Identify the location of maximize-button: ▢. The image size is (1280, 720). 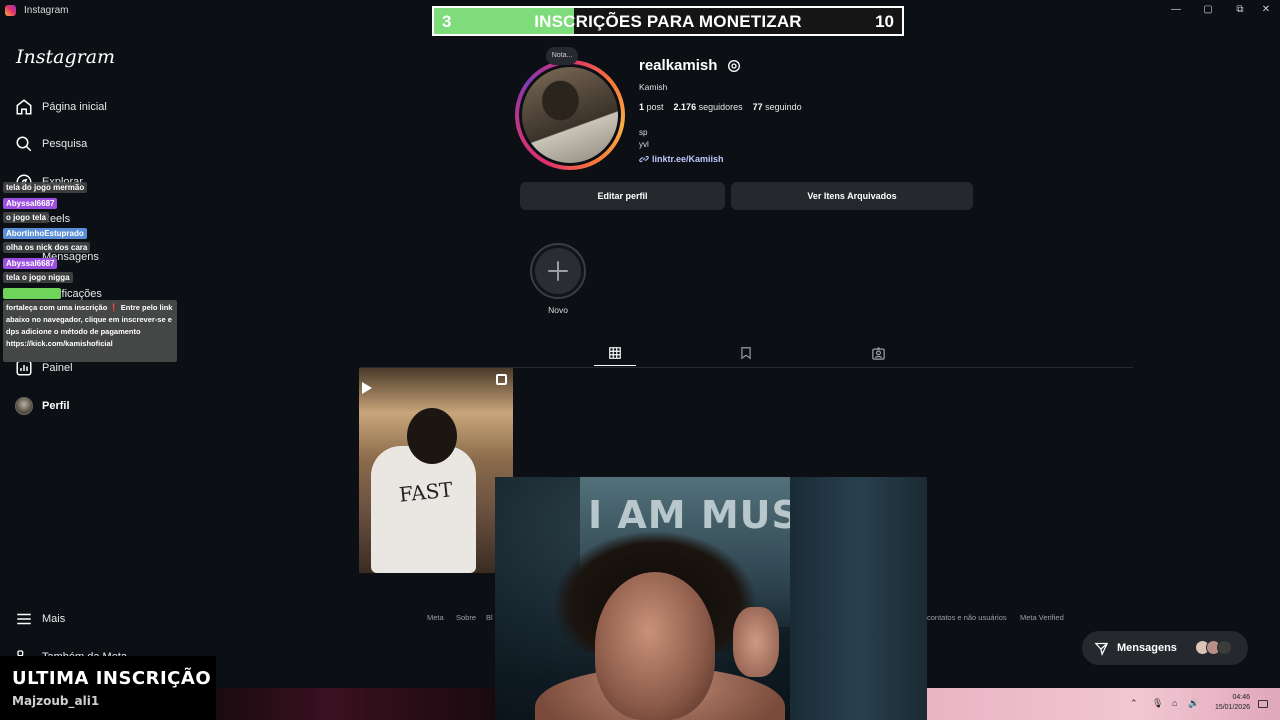
(1208, 10).